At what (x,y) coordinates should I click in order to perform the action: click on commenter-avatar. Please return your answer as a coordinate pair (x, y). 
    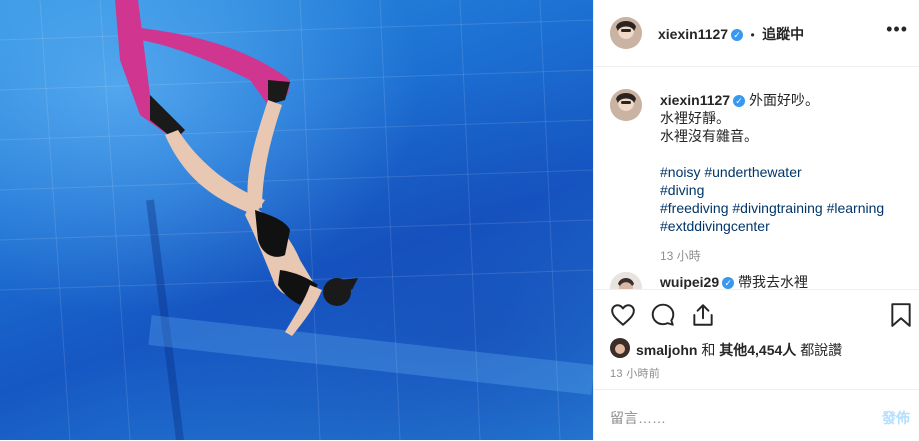
    Looking at the image, I should click on (626, 280).